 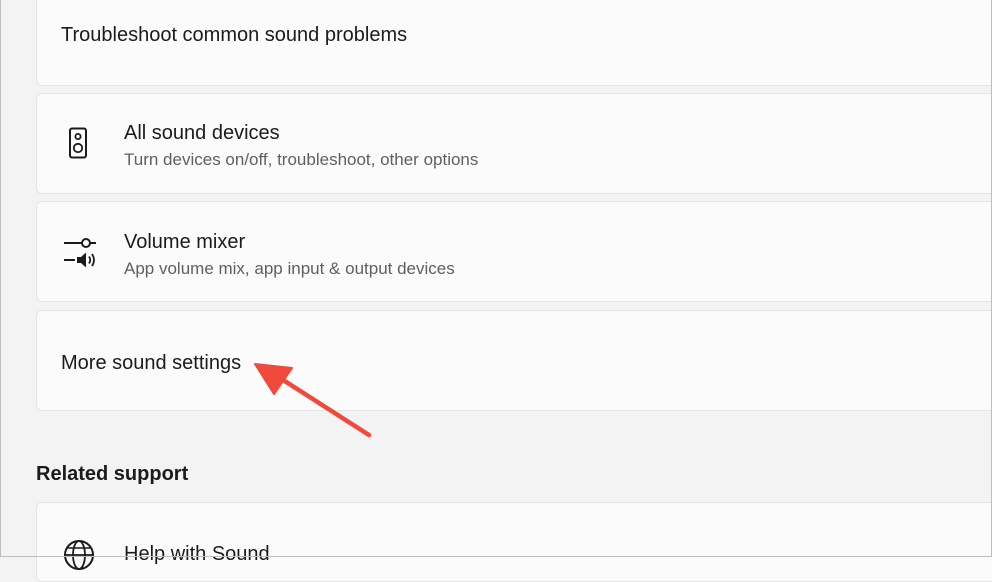 I want to click on help-with-sound-title: Help with Sound, so click(x=197, y=554).